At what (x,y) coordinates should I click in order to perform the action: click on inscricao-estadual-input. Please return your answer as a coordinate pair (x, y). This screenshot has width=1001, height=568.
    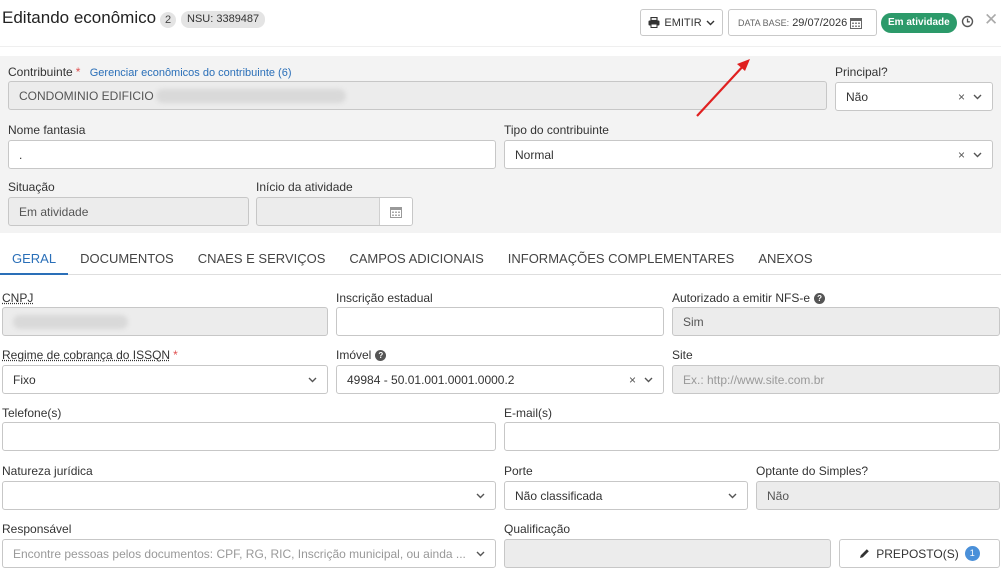
    Looking at the image, I should click on (500, 321).